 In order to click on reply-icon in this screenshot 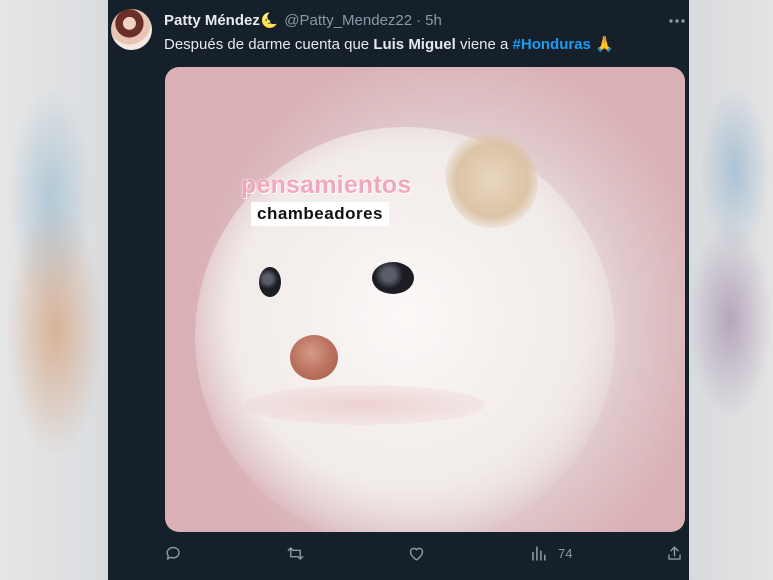, I will do `click(173, 553)`.